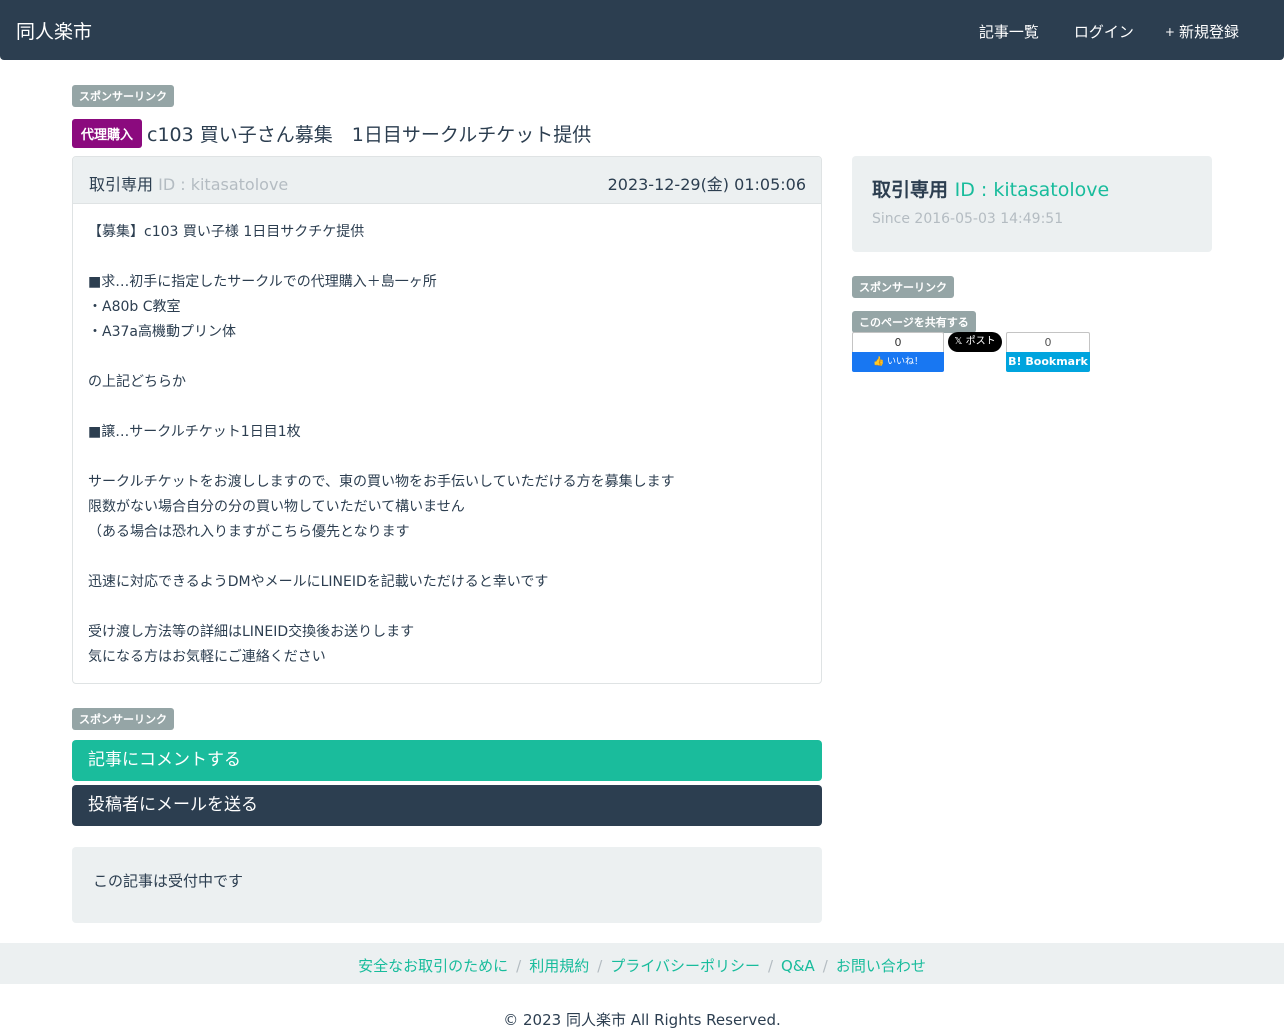 The height and width of the screenshot is (1030, 1284). Describe the element at coordinates (642, 1020) in the screenshot. I see `copyright: © 2023 同人楽市 All Rights Reserved.` at that location.